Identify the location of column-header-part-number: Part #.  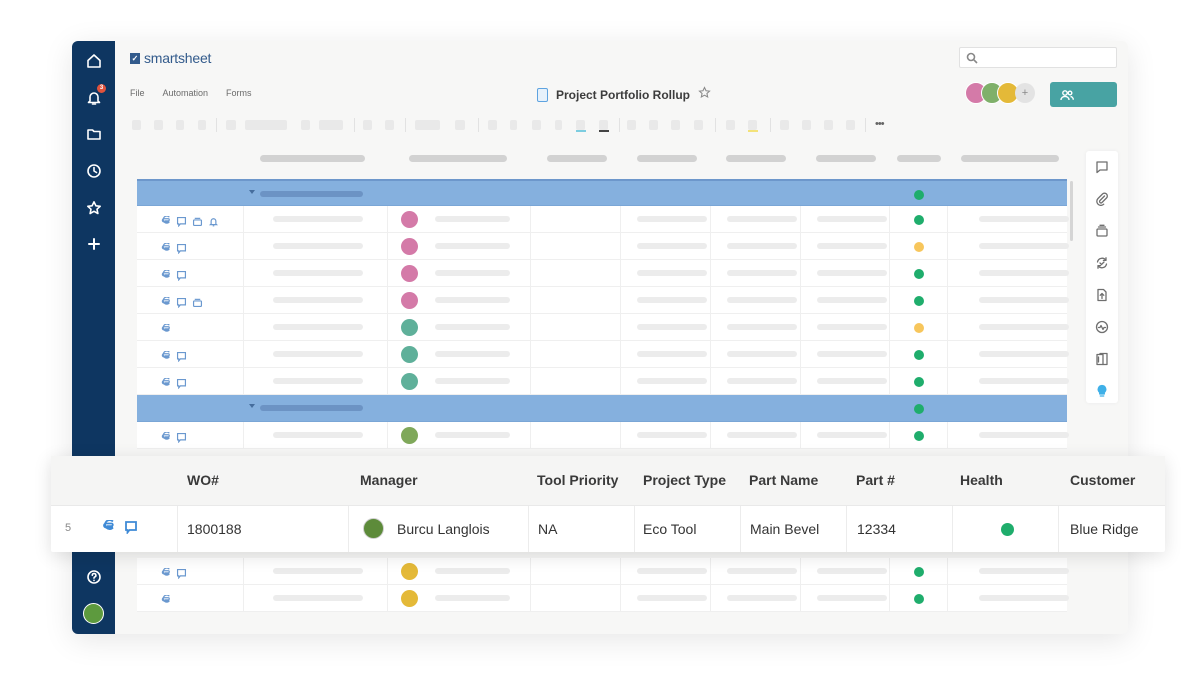
(875, 480).